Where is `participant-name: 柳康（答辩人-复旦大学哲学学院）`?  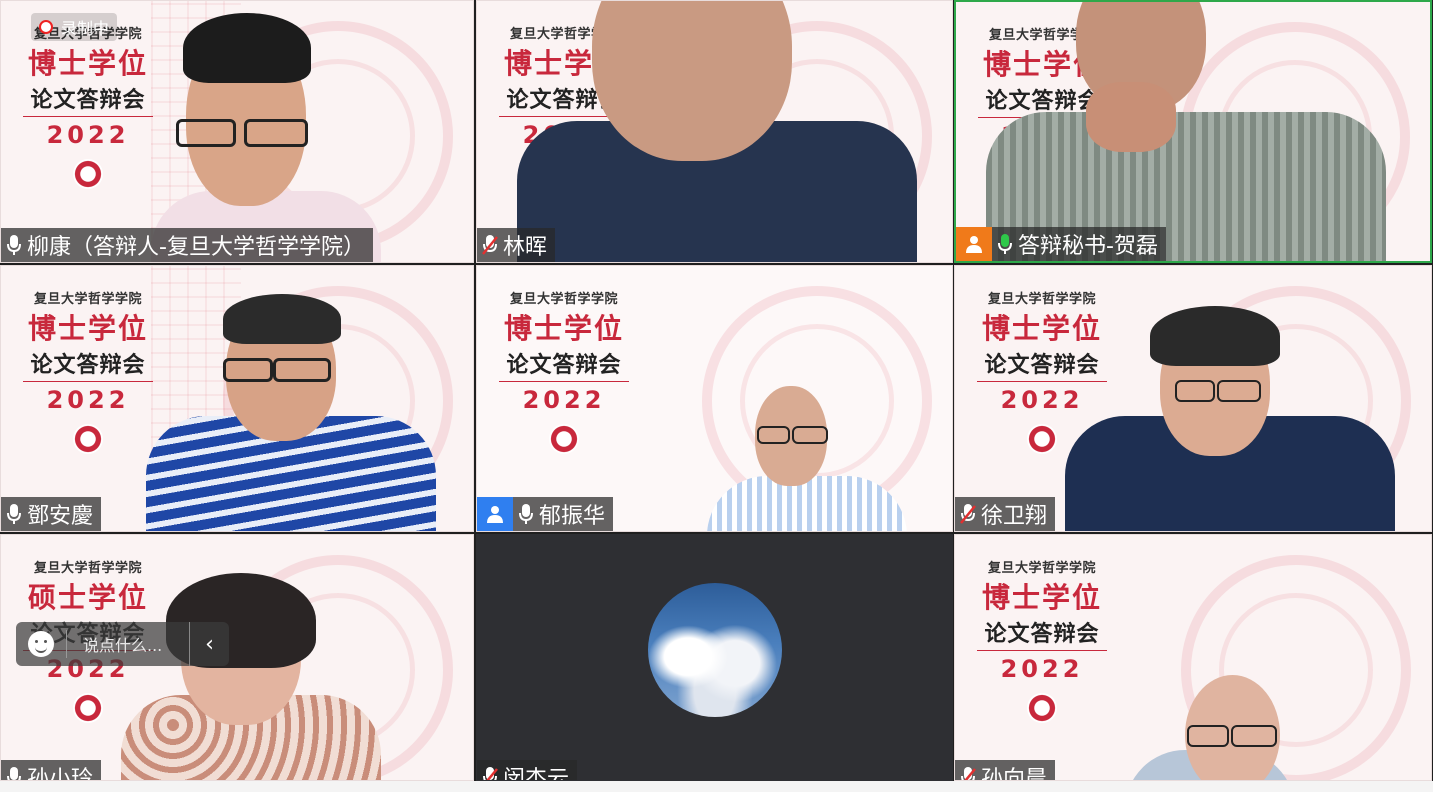
participant-name: 柳康（答辩人-复旦大学哲学学院） is located at coordinates (196, 247).